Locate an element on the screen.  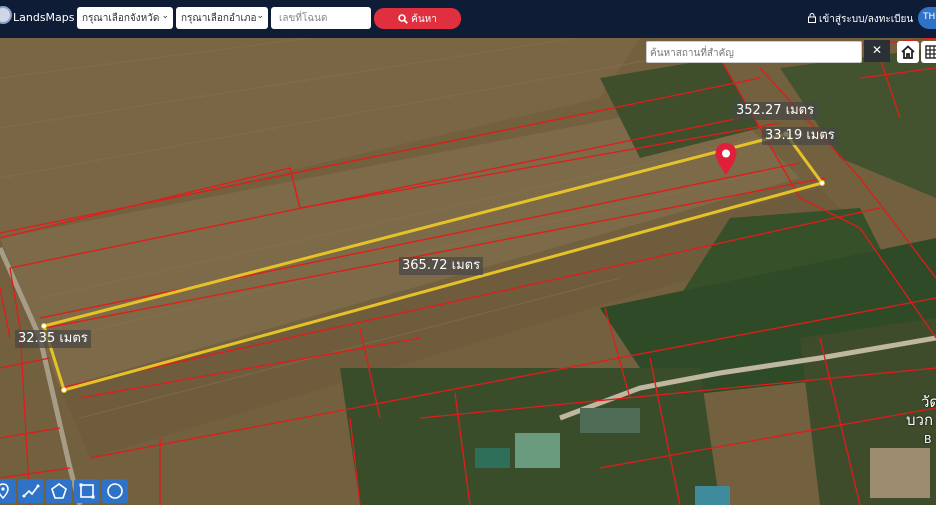
polygon-tool-icon is located at coordinates (59, 491).